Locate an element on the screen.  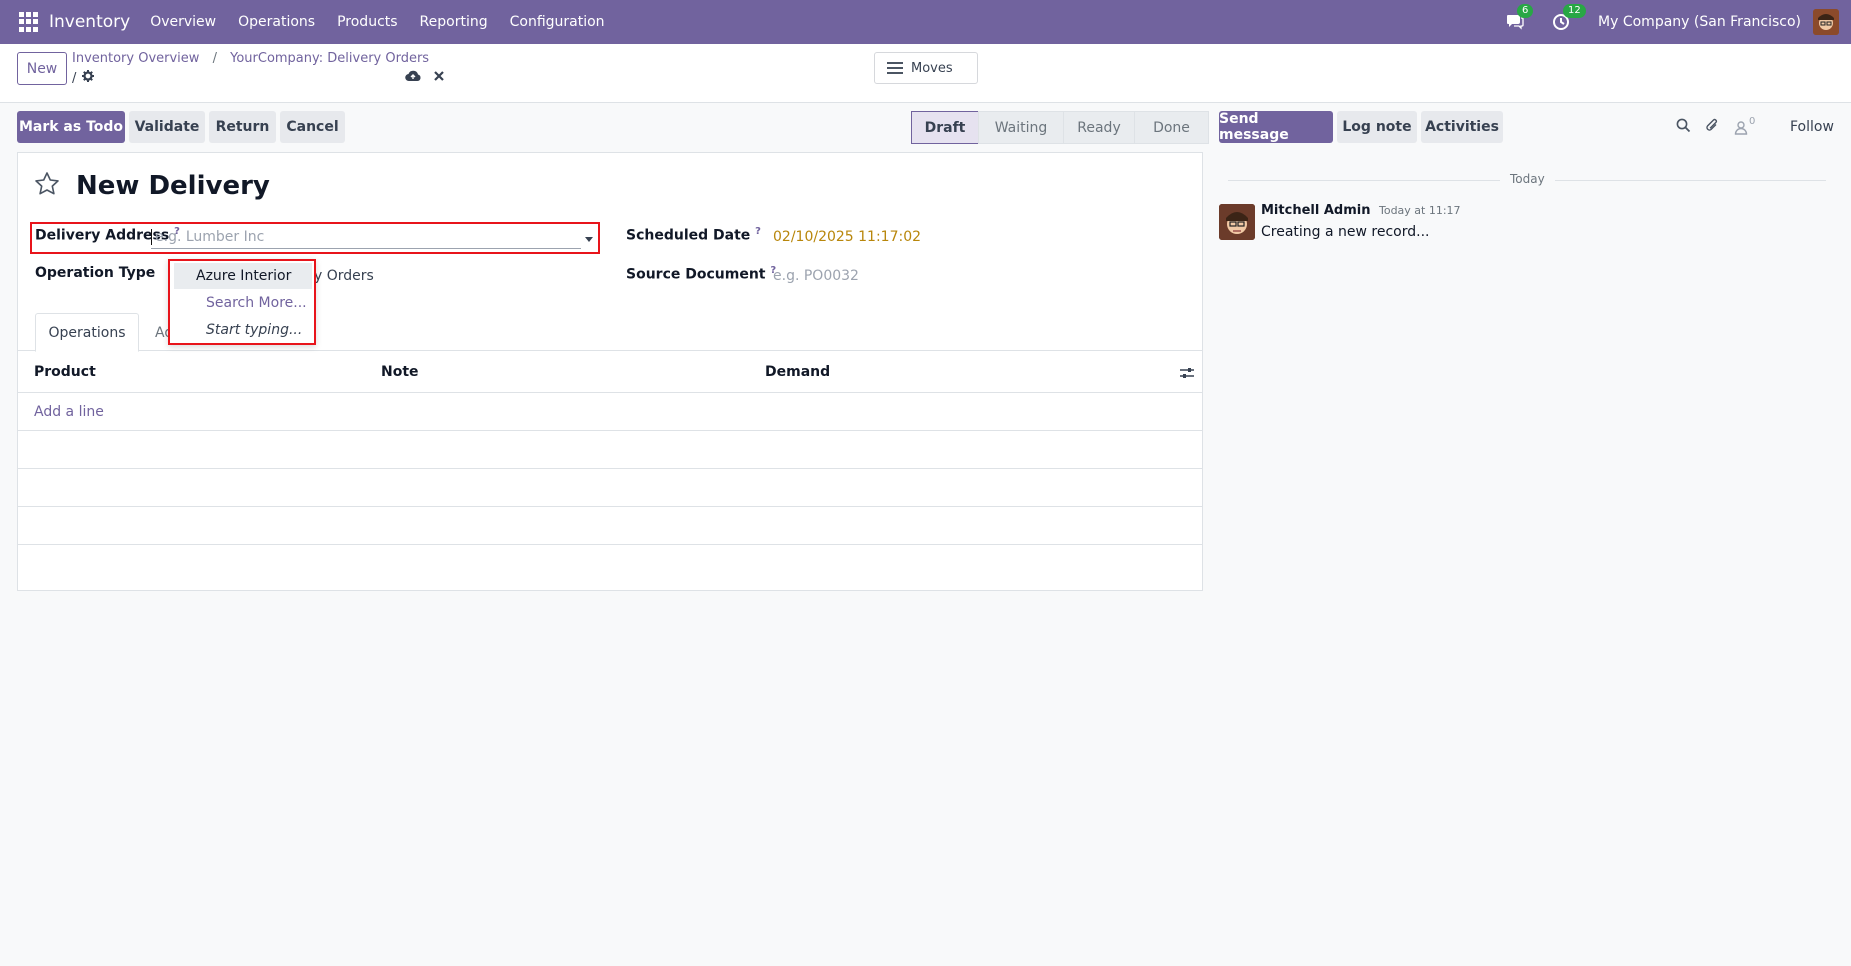
apps-menu-icon is located at coordinates (29, 22).